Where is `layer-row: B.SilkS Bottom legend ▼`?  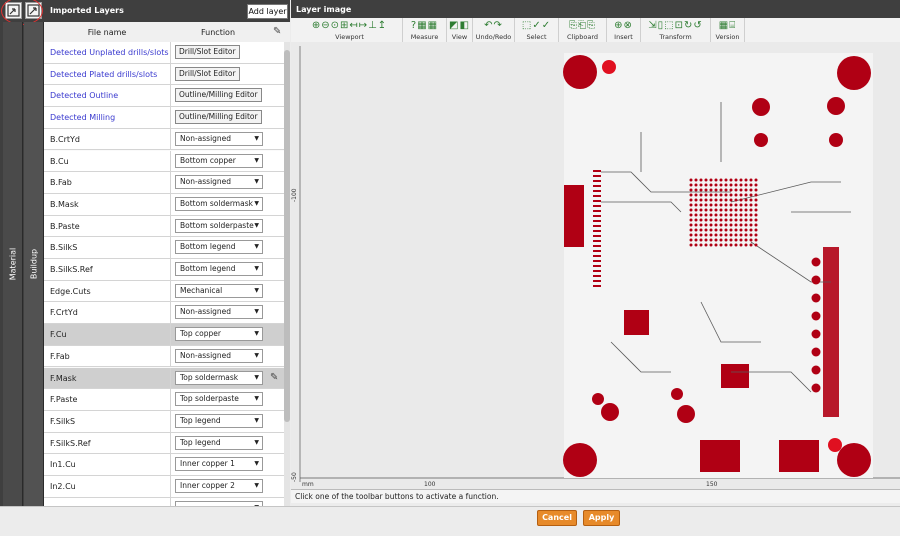 layer-row: B.SilkS Bottom legend ▼ is located at coordinates (164, 248).